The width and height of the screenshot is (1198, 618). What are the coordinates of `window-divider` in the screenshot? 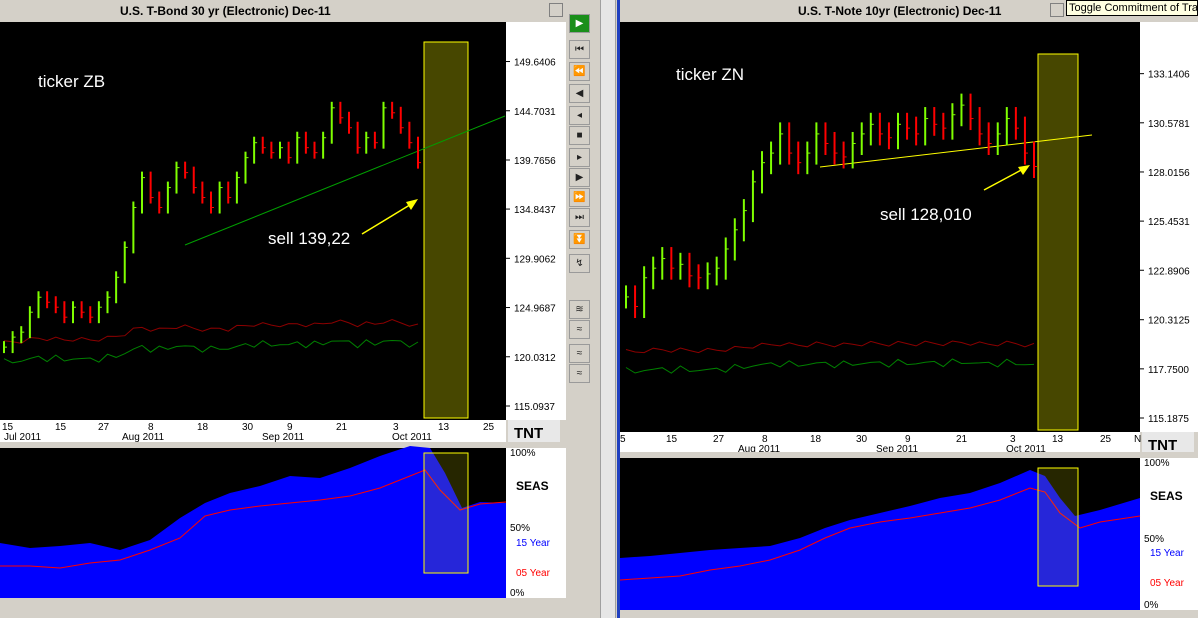 It's located at (607, 309).